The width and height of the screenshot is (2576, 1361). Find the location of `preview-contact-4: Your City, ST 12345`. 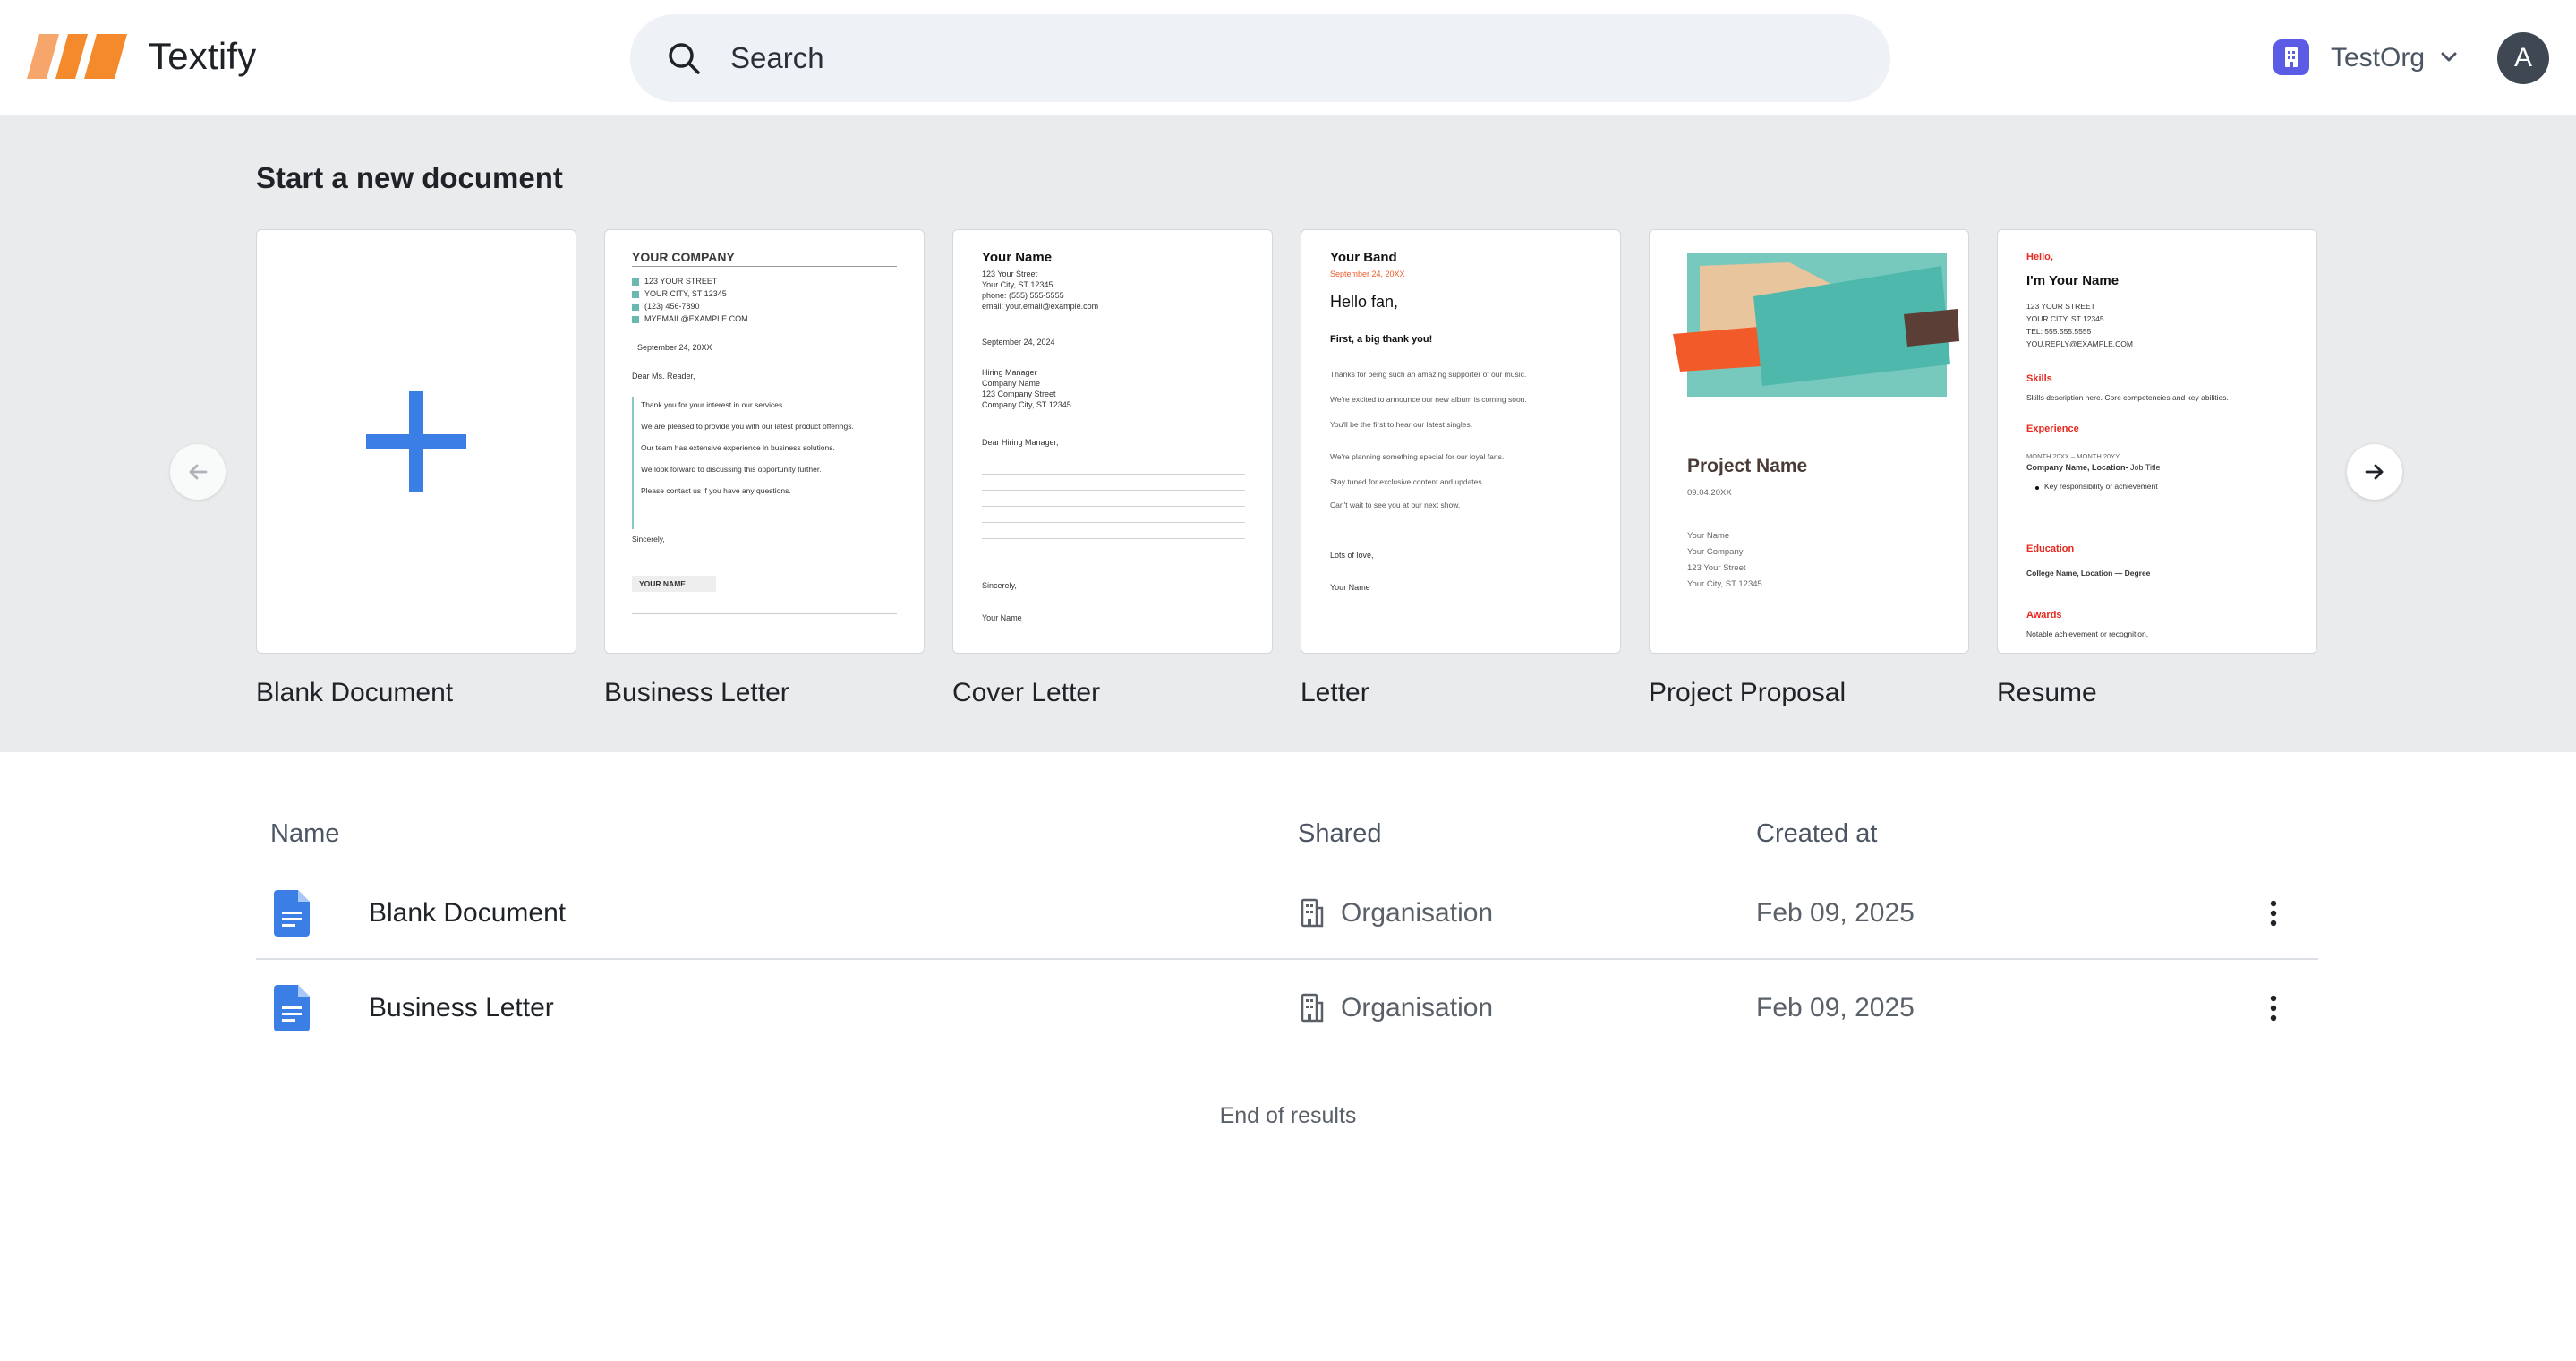

preview-contact-4: Your City, ST 12345 is located at coordinates (1724, 584).